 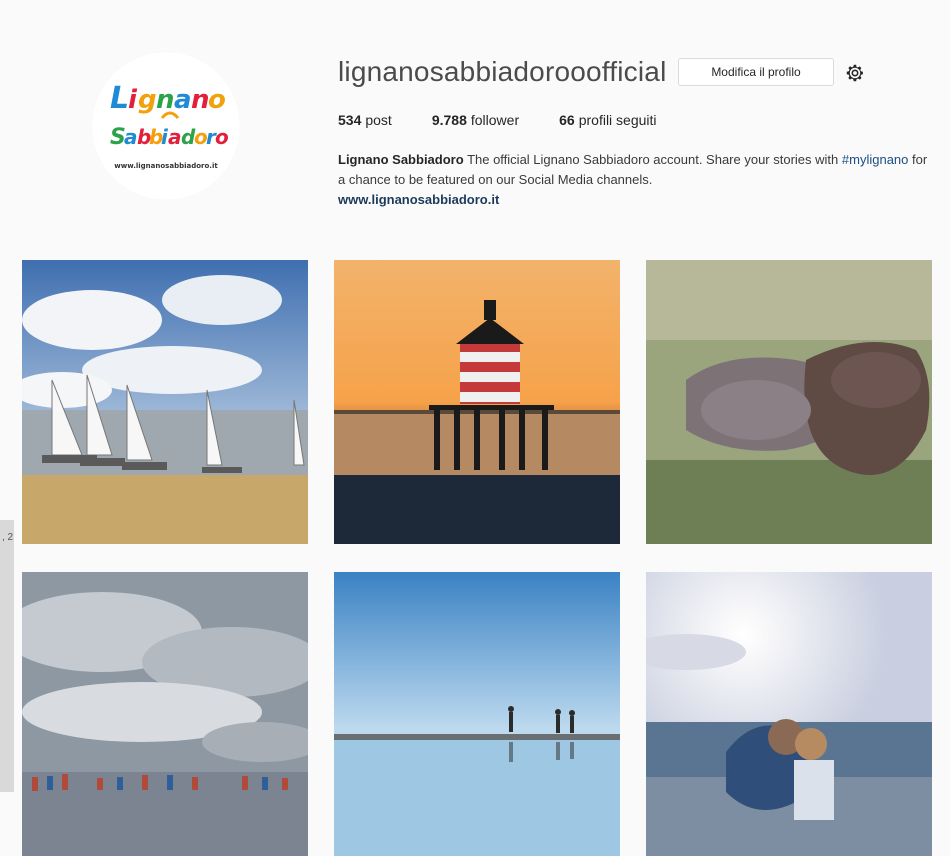 What do you see at coordinates (147, 100) in the screenshot?
I see `svg-text: g` at bounding box center [147, 100].